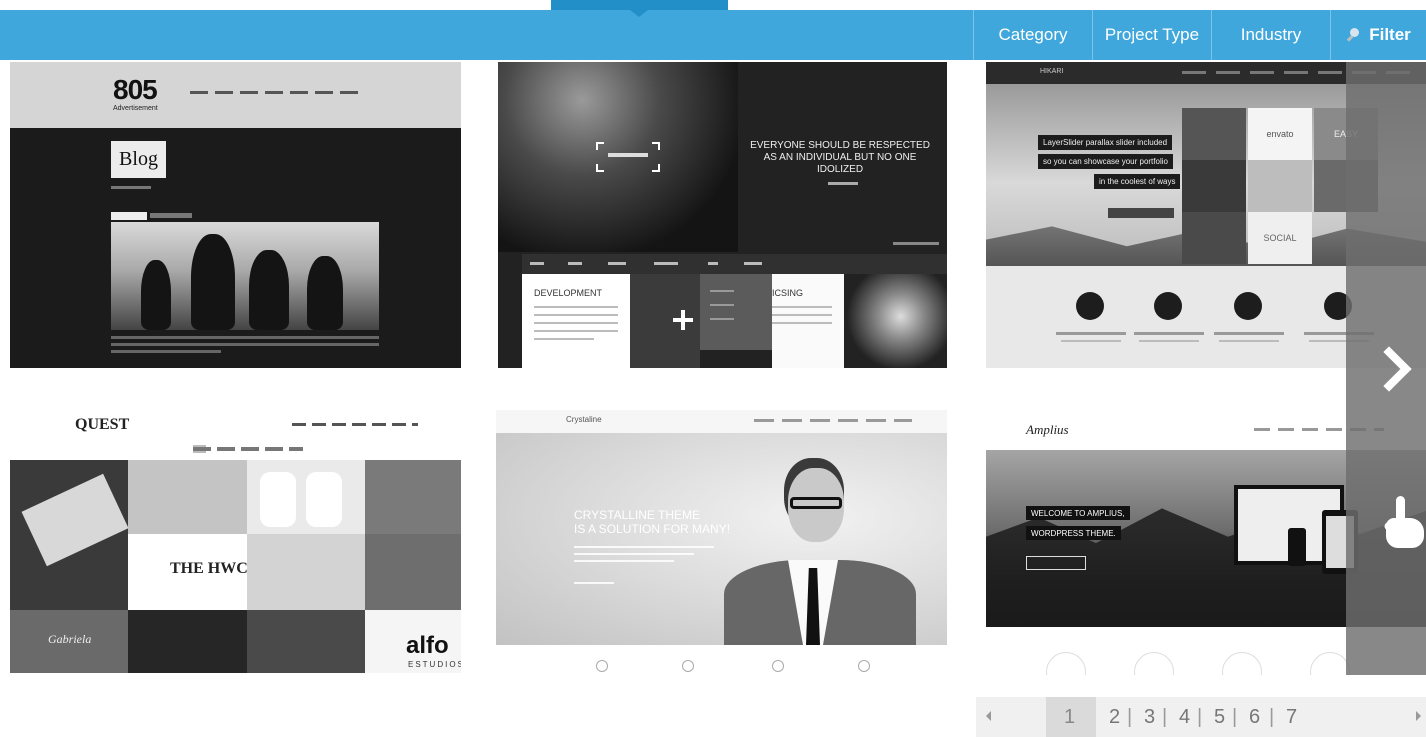  What do you see at coordinates (1248, 306) in the screenshot?
I see `tablet-icon` at bounding box center [1248, 306].